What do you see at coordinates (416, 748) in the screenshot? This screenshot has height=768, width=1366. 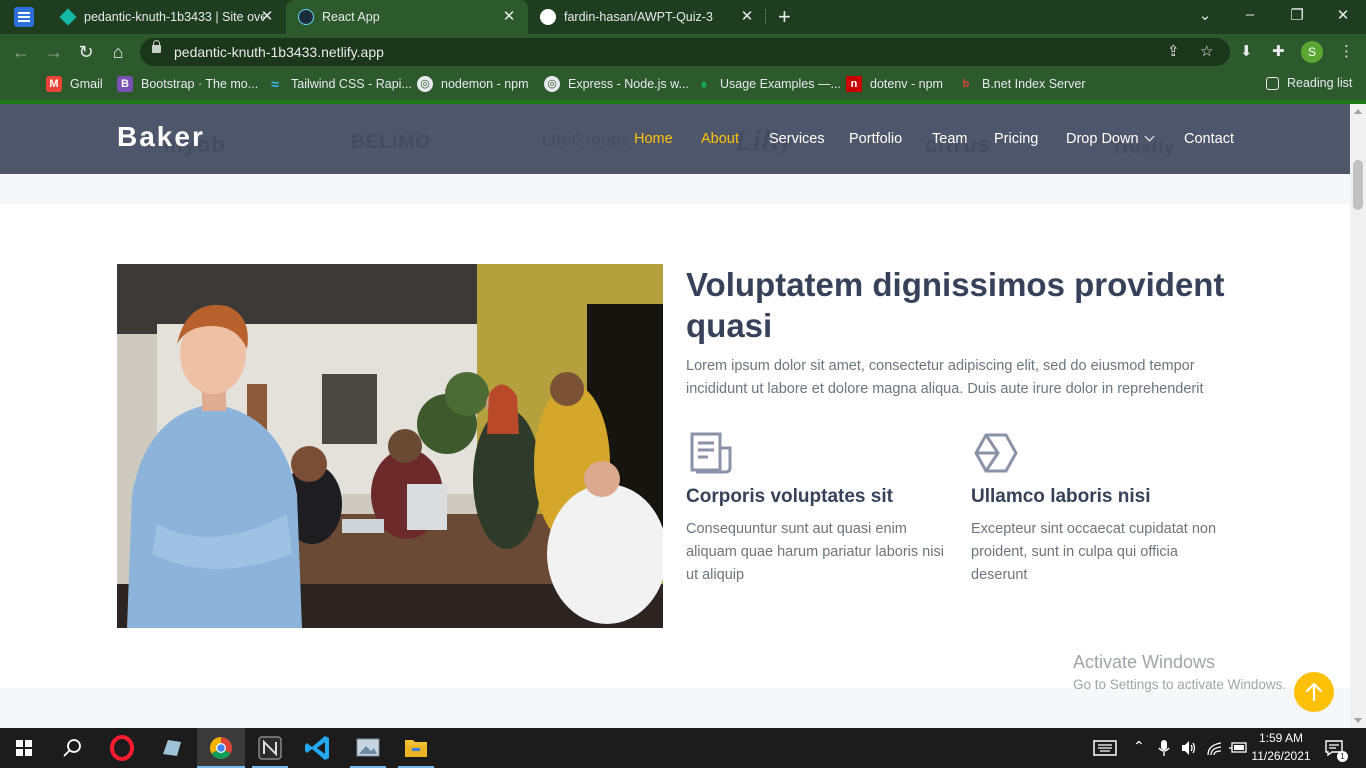 I see `taskbar-file-explorer` at bounding box center [416, 748].